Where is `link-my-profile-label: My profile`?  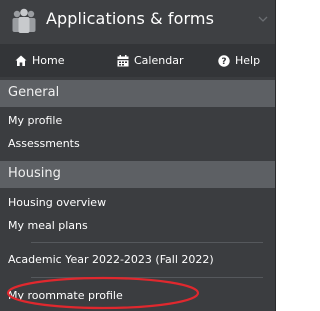
link-my-profile-label: My profile is located at coordinates (35, 120).